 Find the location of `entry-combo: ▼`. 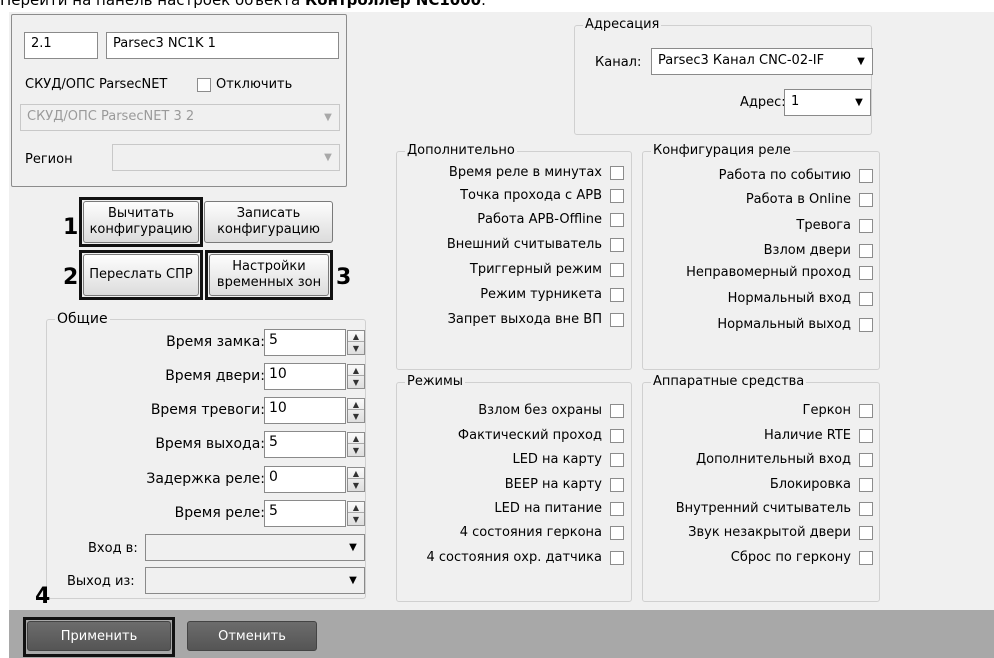

entry-combo: ▼ is located at coordinates (255, 547).